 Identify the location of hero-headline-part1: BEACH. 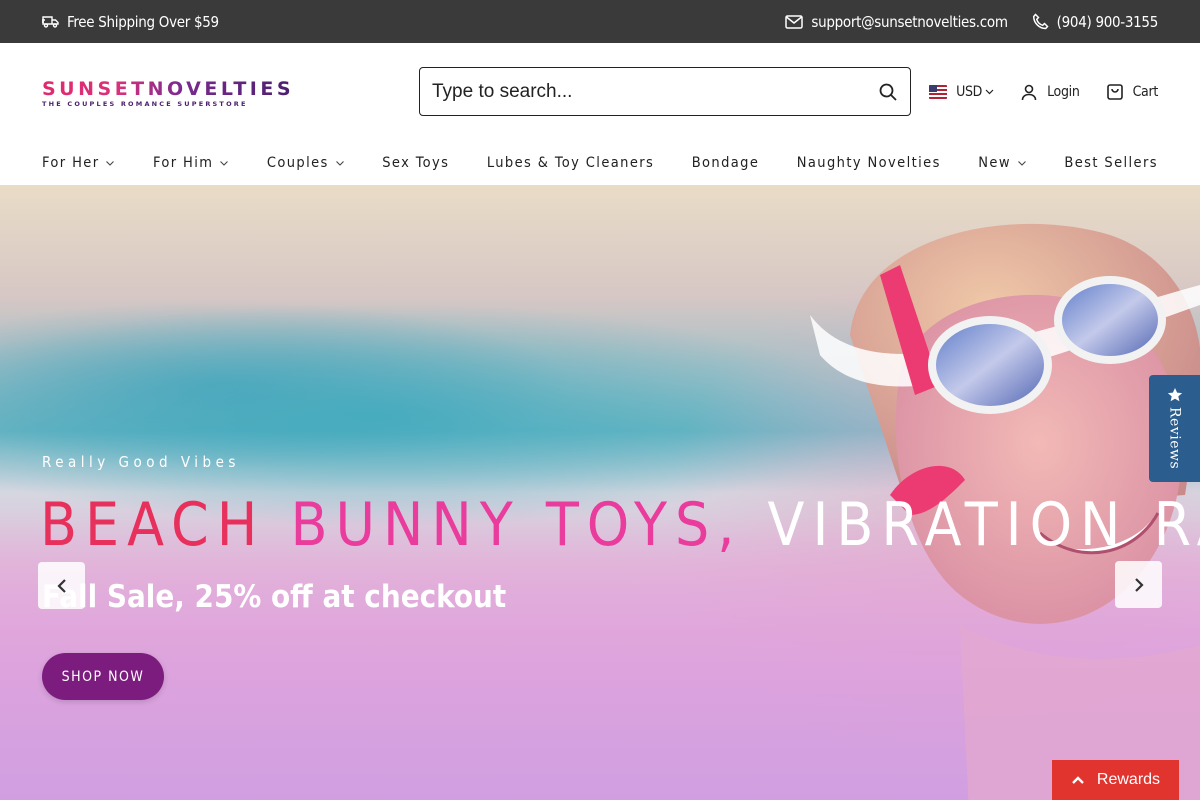
(165, 525).